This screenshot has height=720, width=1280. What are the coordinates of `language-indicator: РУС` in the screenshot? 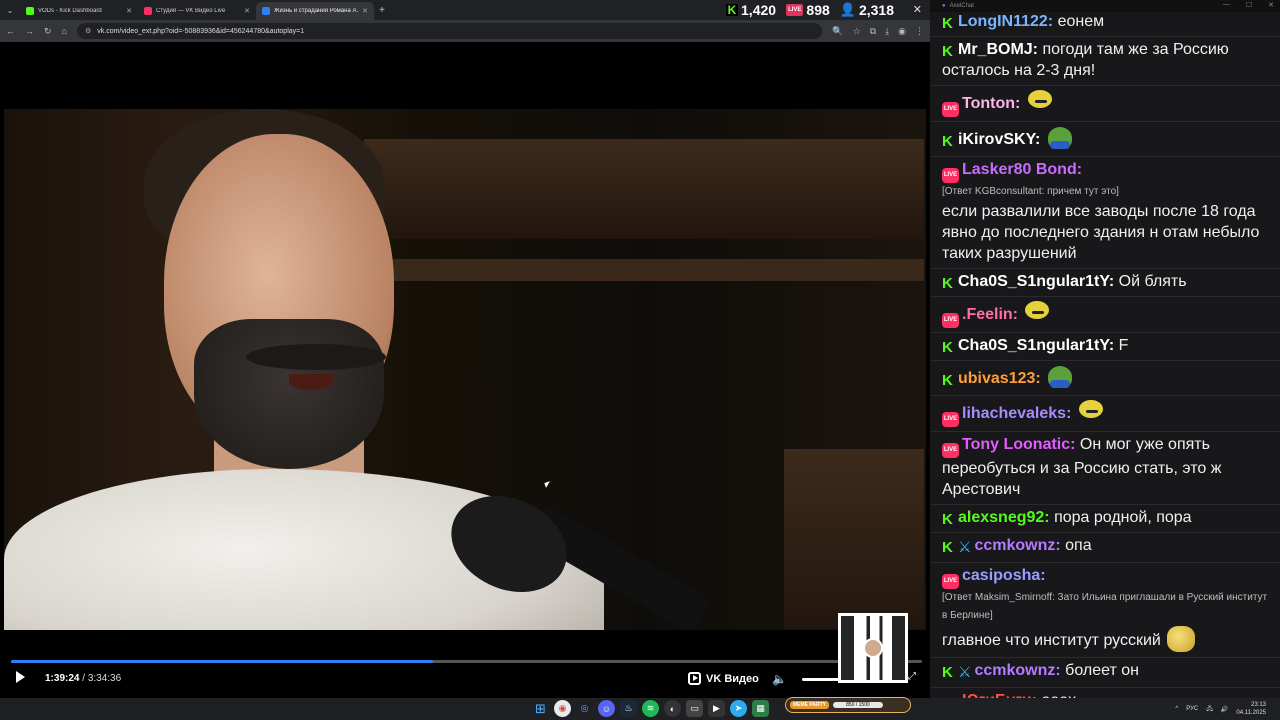 It's located at (1192, 709).